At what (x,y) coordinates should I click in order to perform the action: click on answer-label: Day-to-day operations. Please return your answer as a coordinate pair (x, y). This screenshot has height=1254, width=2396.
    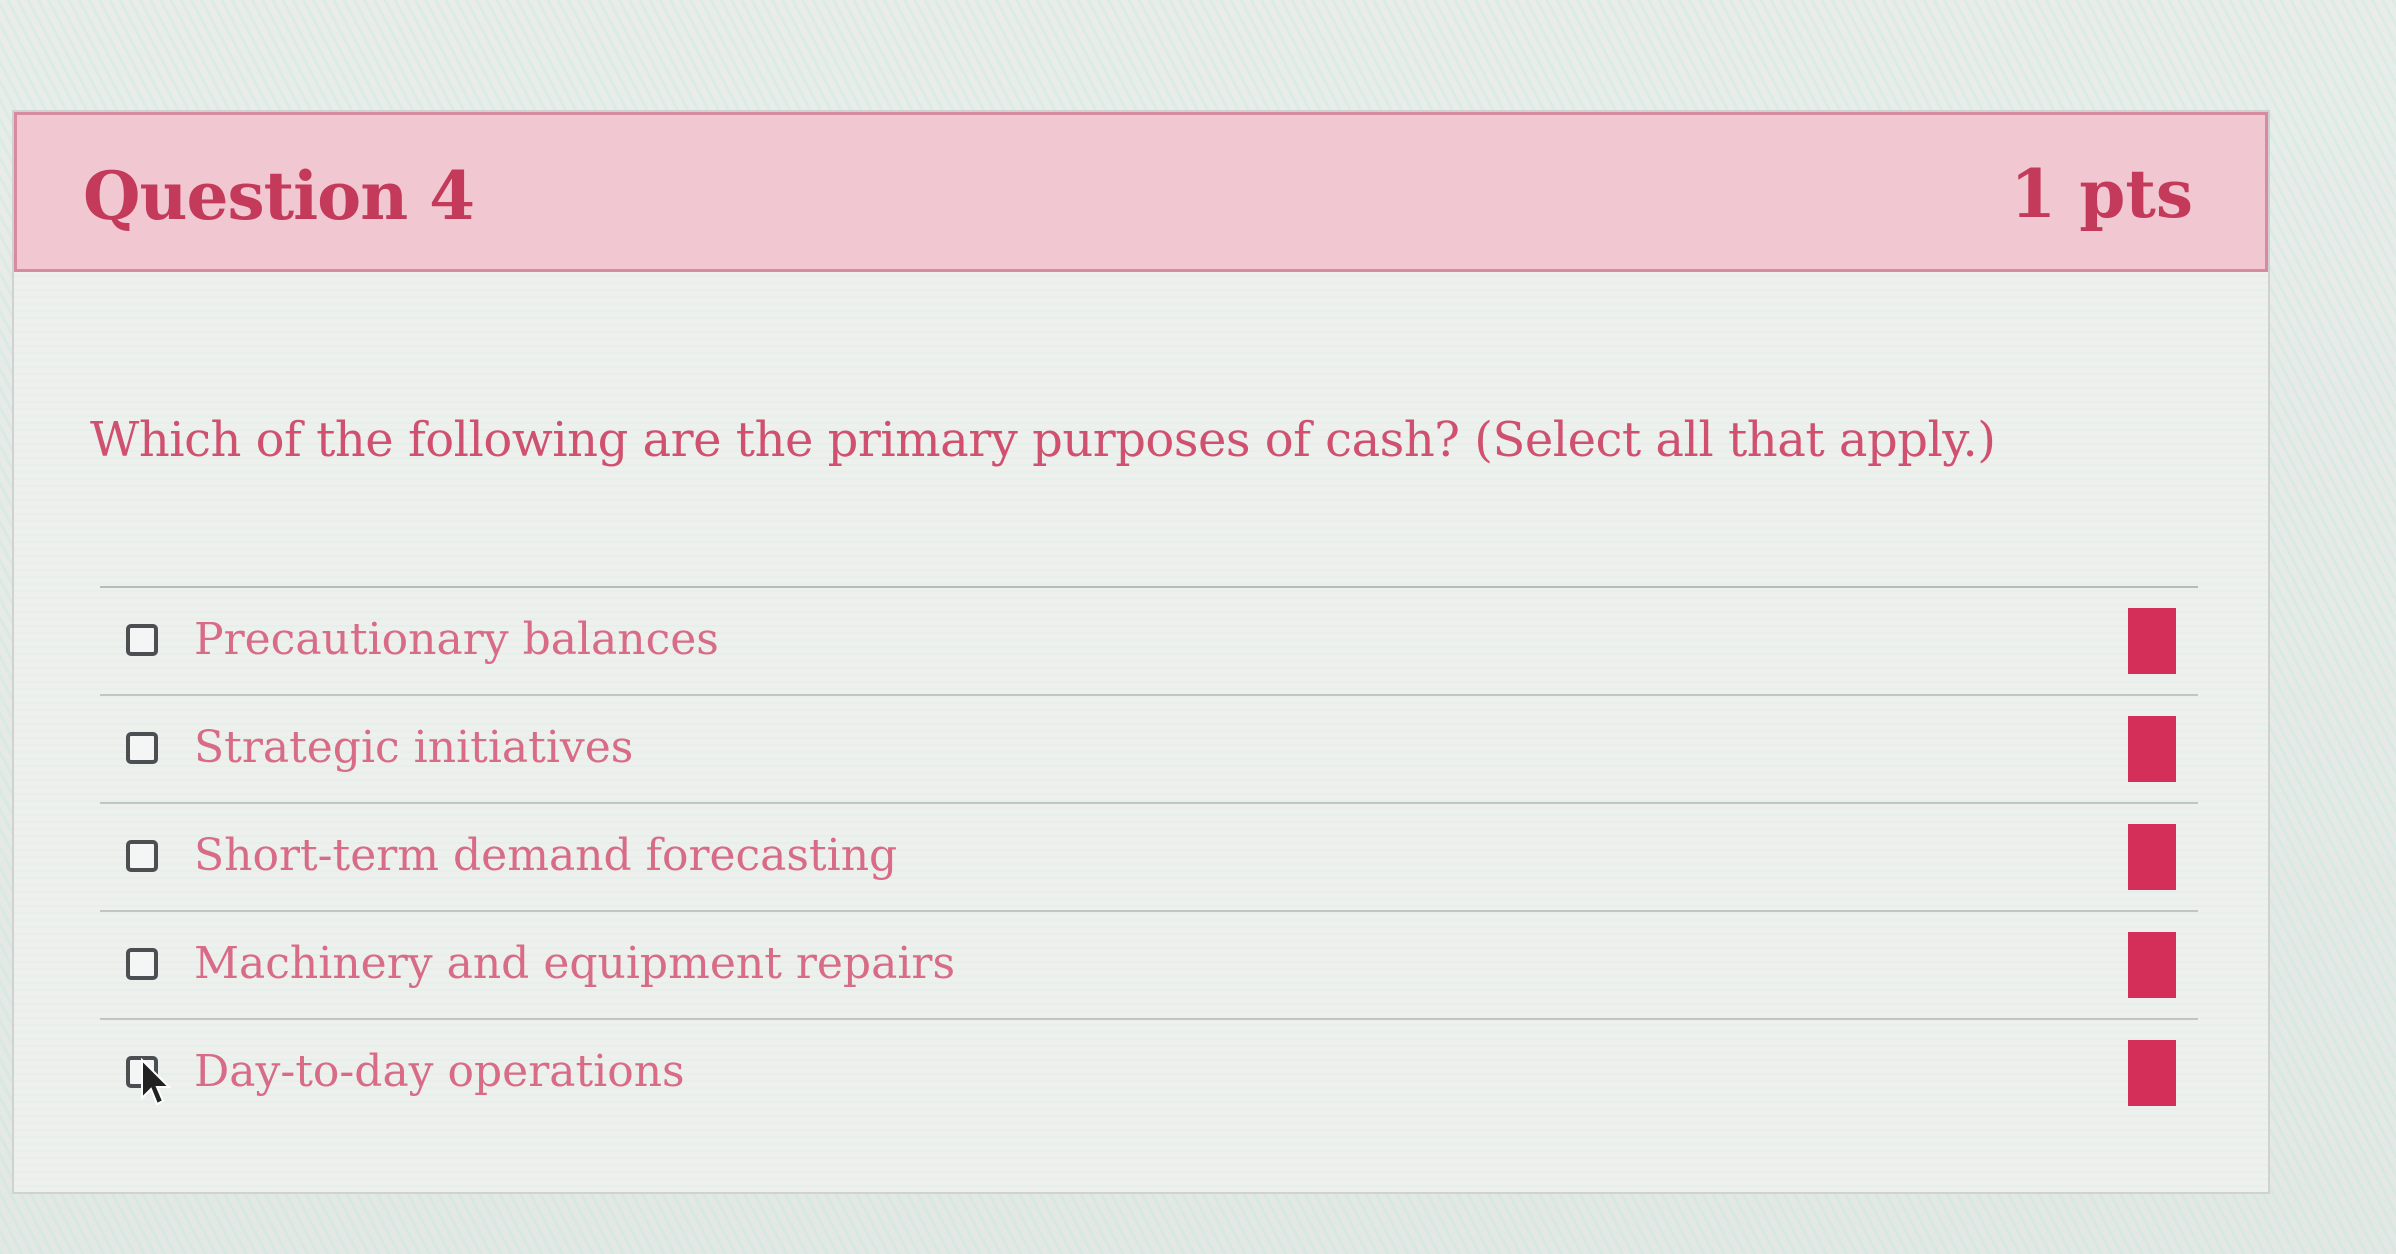
    Looking at the image, I should click on (439, 1071).